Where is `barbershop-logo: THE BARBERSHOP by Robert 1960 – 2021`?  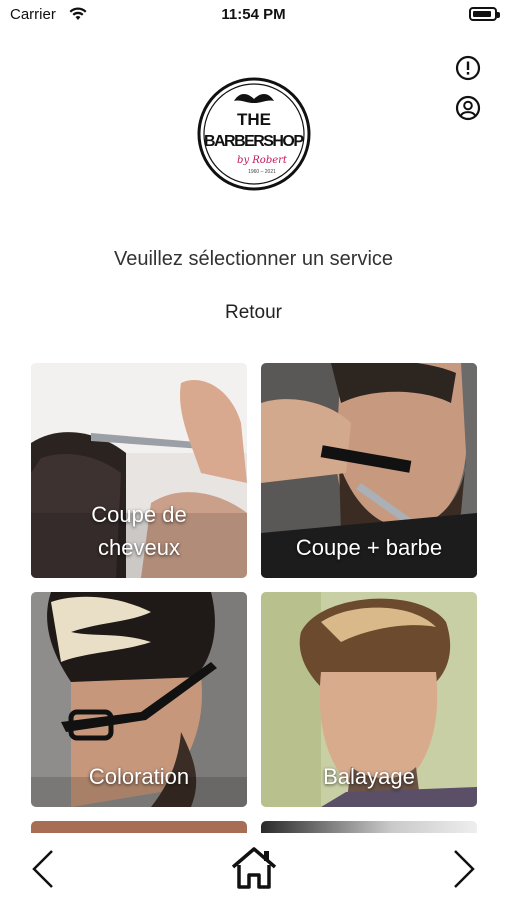
barbershop-logo: THE BARBERSHOP by Robert 1960 – 2021 is located at coordinates (254, 134).